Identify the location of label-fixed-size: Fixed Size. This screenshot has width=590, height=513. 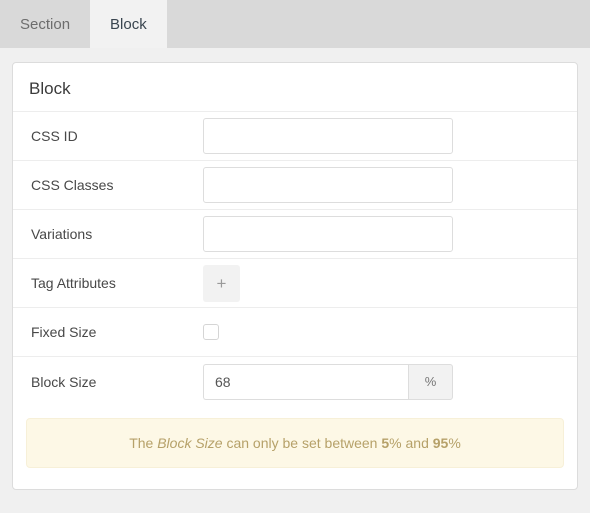
(64, 332).